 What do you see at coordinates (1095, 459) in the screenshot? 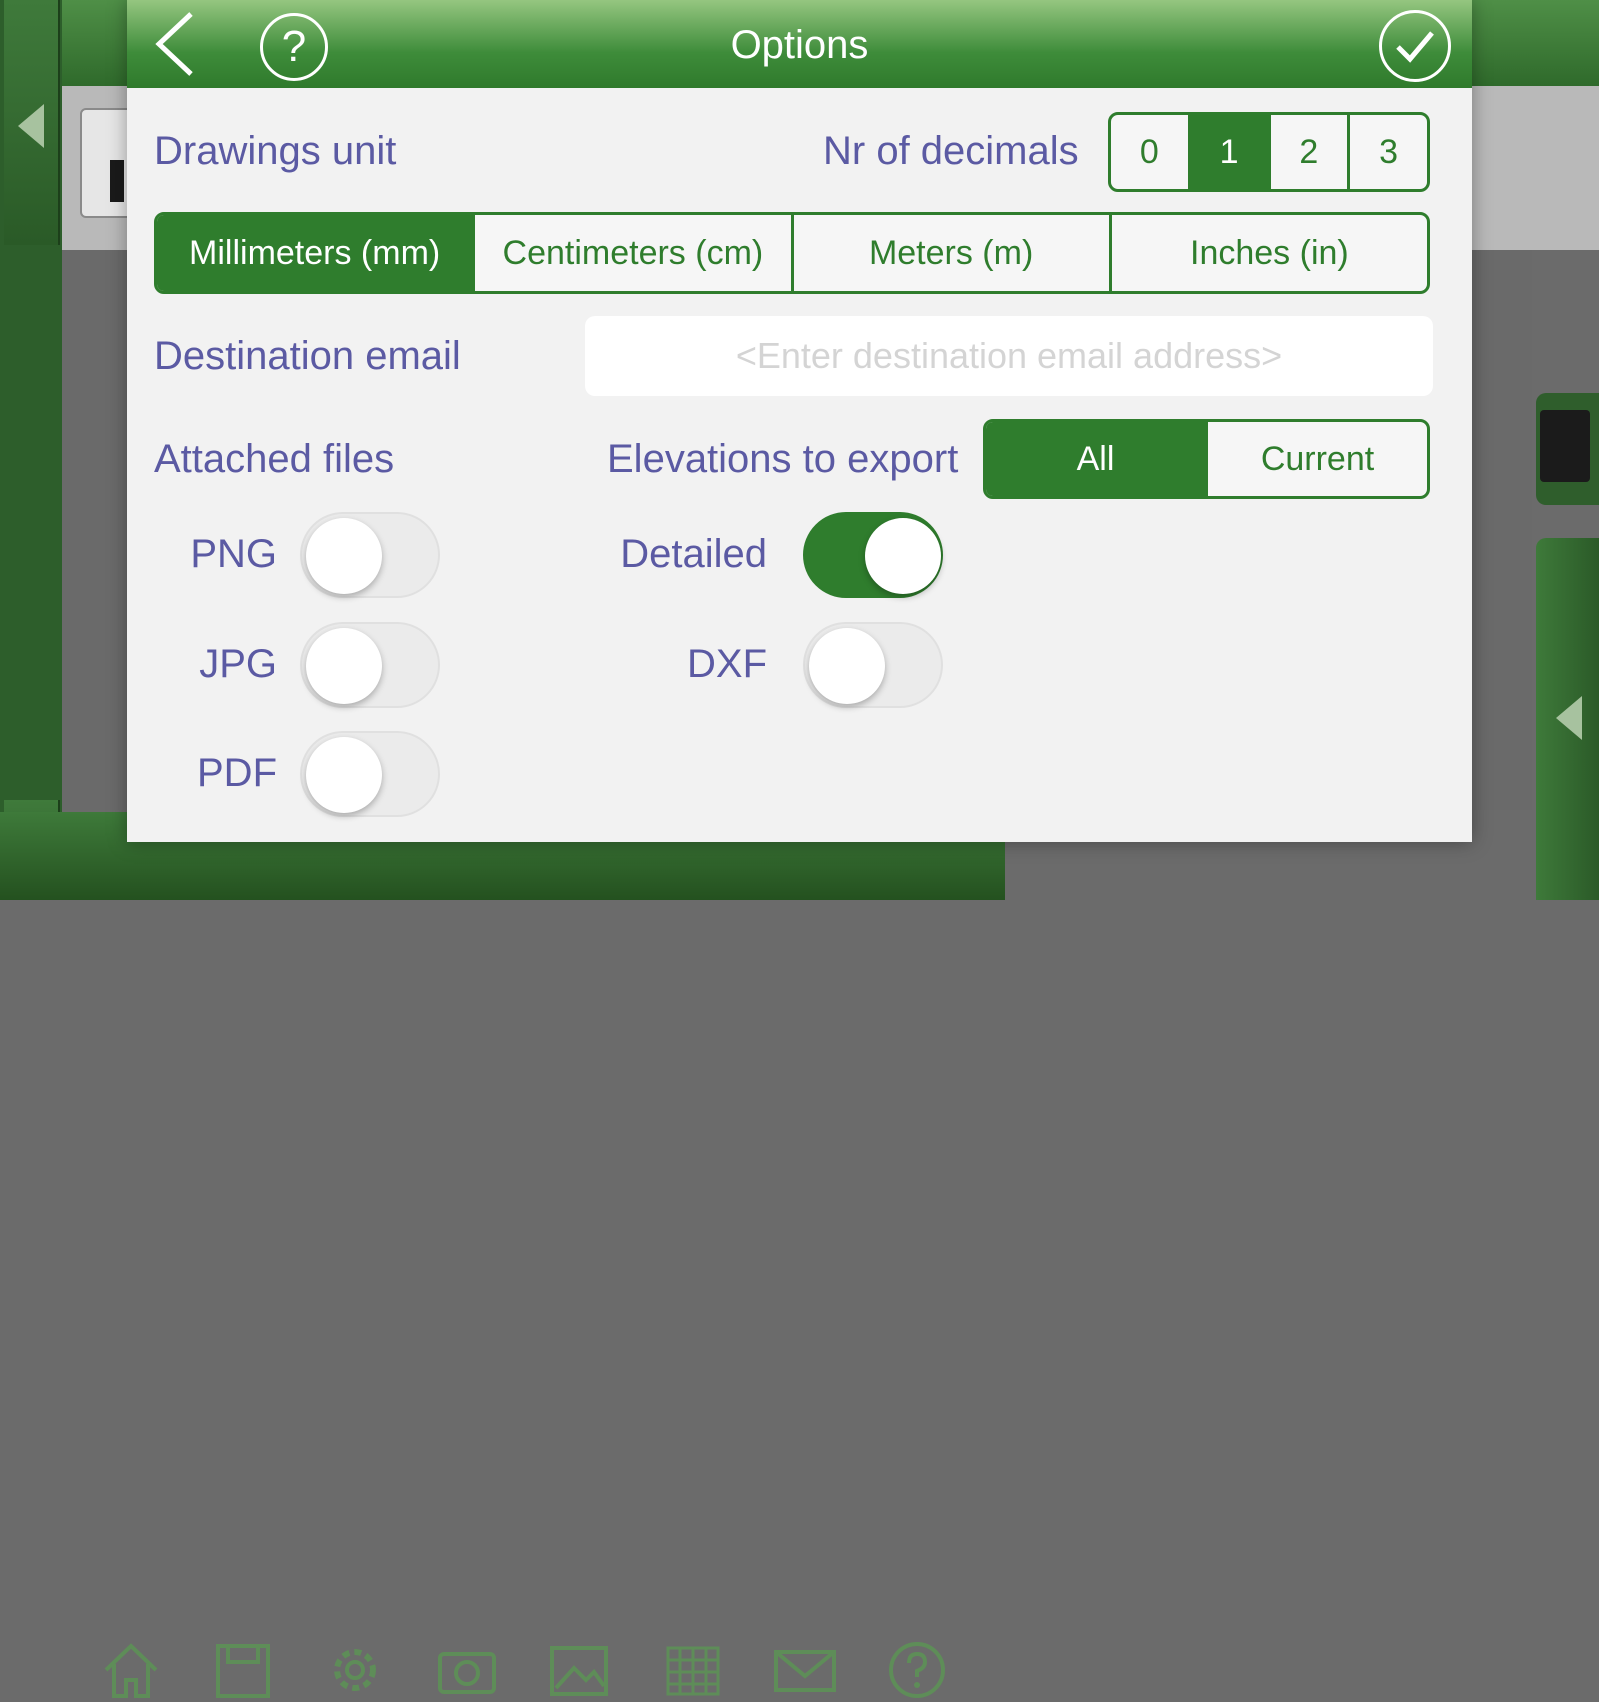
I see `elevations-option-all: All` at bounding box center [1095, 459].